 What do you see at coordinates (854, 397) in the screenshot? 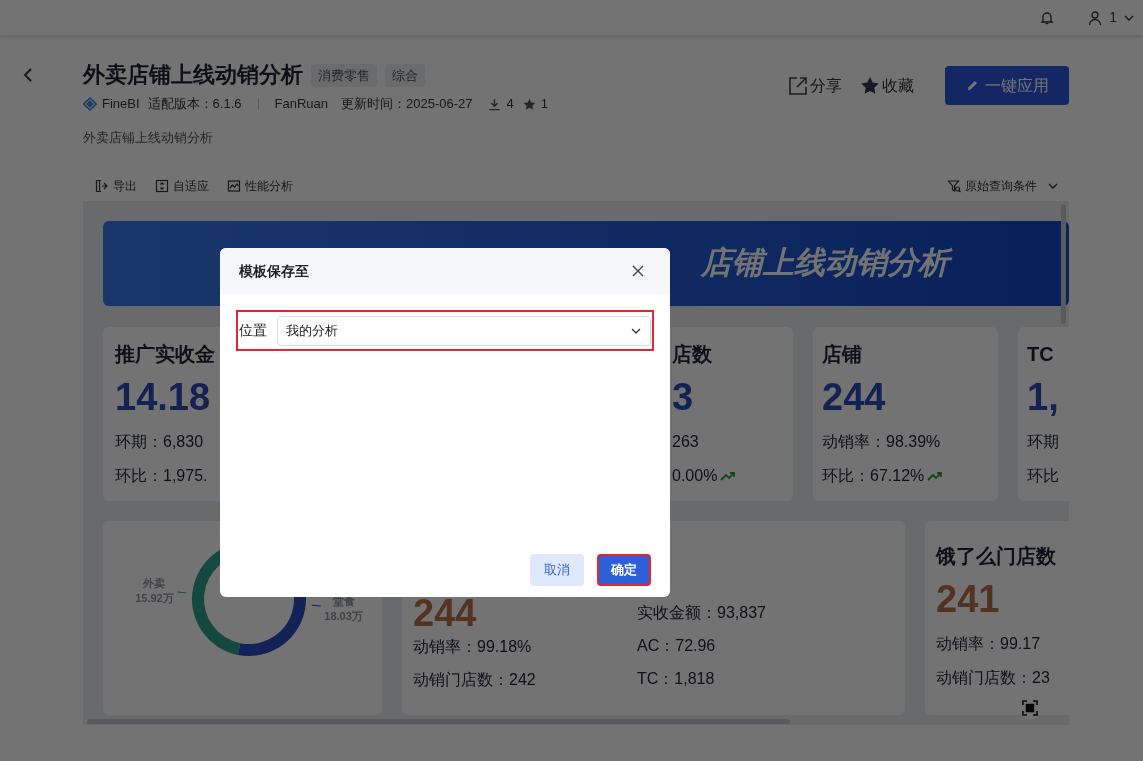
I see `kpi-value: 244` at bounding box center [854, 397].